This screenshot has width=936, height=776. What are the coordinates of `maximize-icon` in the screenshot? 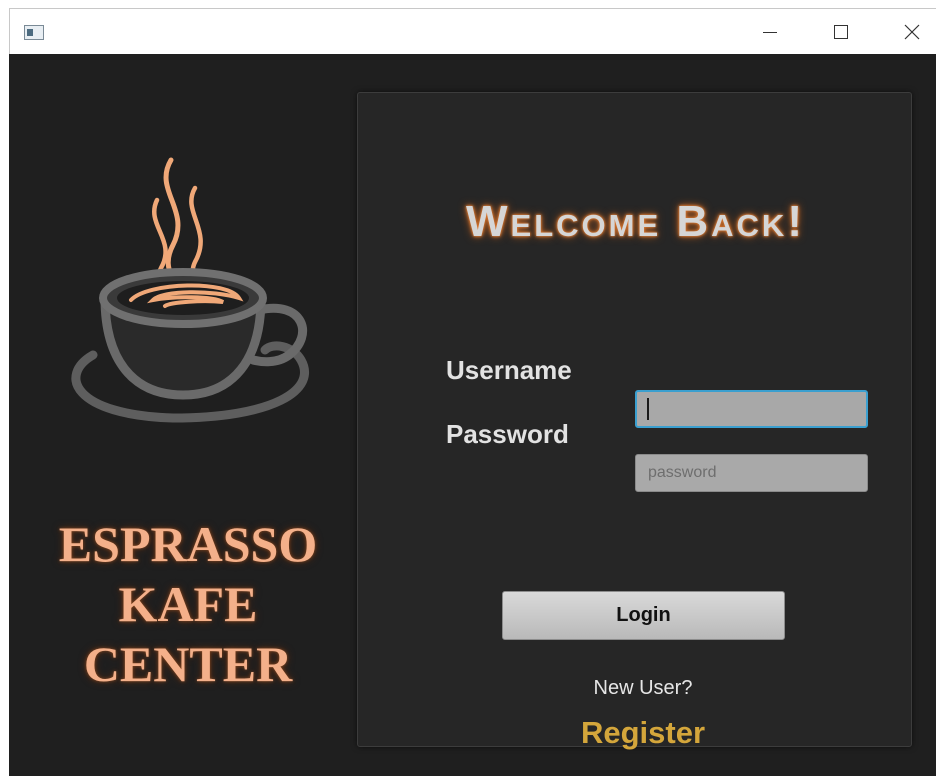 It's located at (841, 32).